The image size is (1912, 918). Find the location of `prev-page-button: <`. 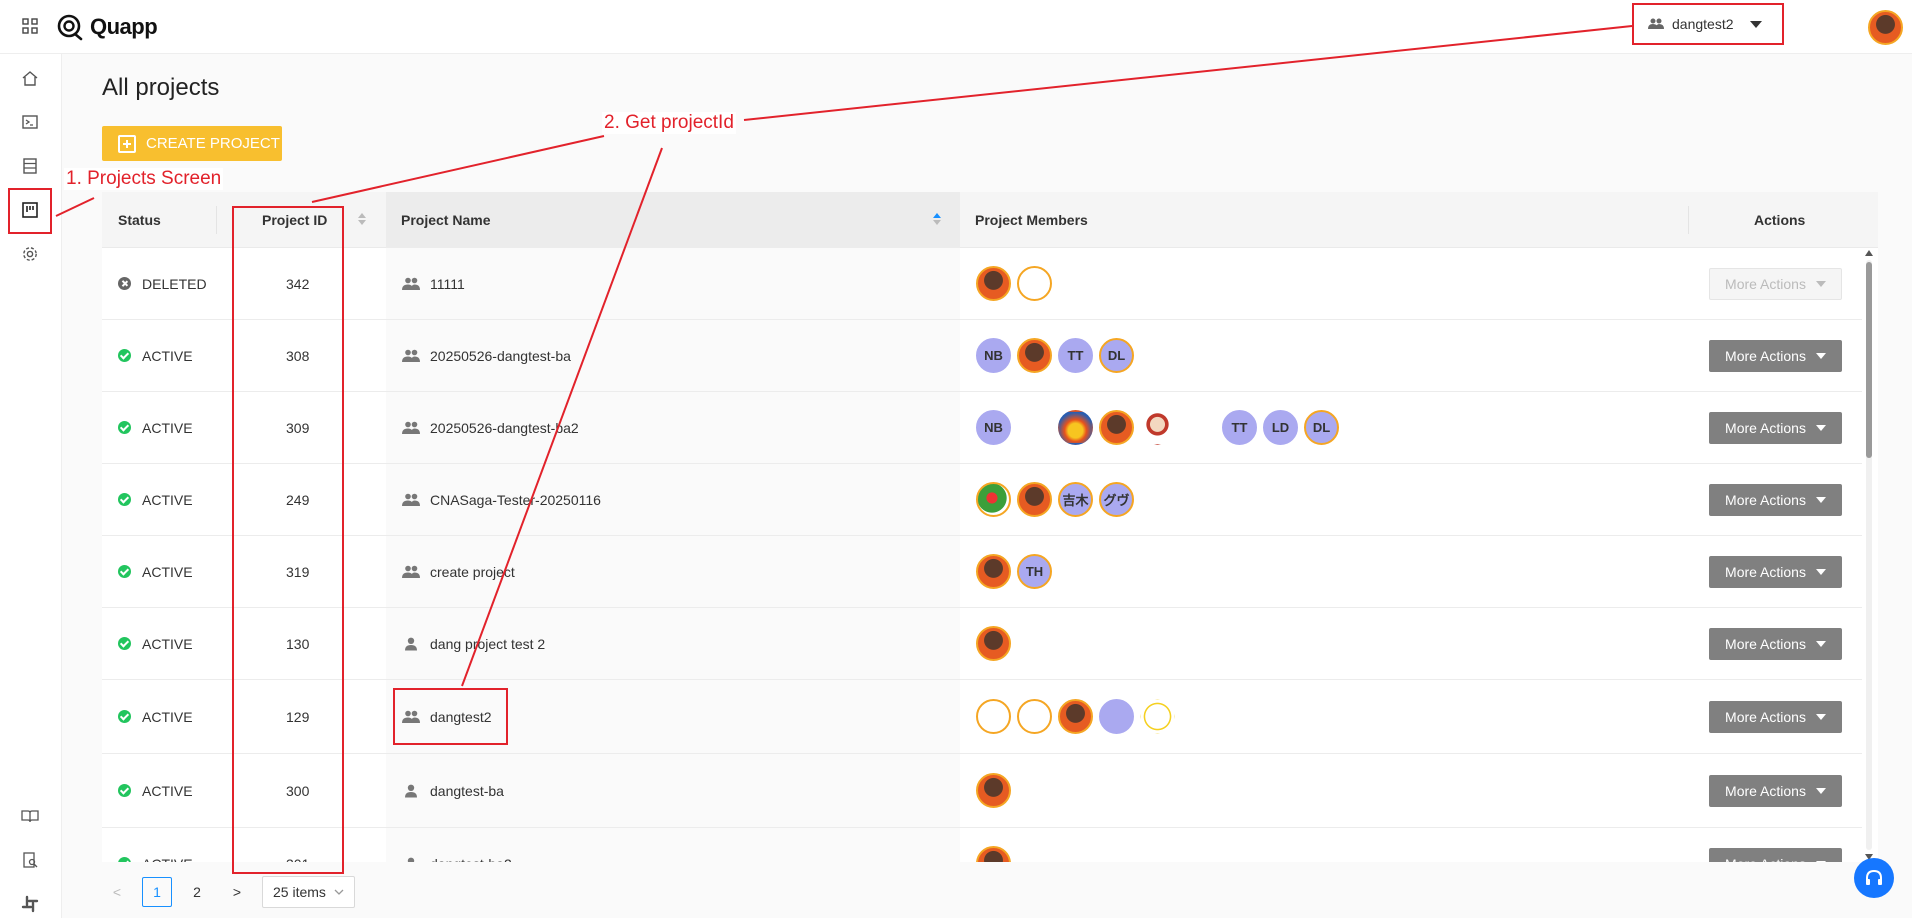

prev-page-button: < is located at coordinates (117, 892).